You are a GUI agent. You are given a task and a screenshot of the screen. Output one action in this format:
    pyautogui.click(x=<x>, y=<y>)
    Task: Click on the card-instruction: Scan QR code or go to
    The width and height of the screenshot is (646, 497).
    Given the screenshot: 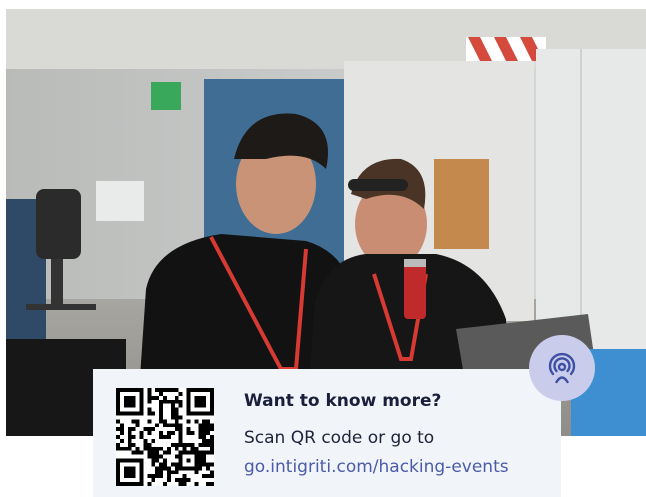 What is the action you would take?
    pyautogui.click(x=339, y=438)
    